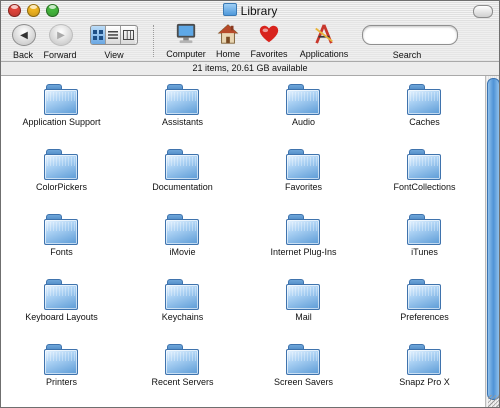 This screenshot has height=408, width=500. I want to click on scrollbar-thumb, so click(493, 239).